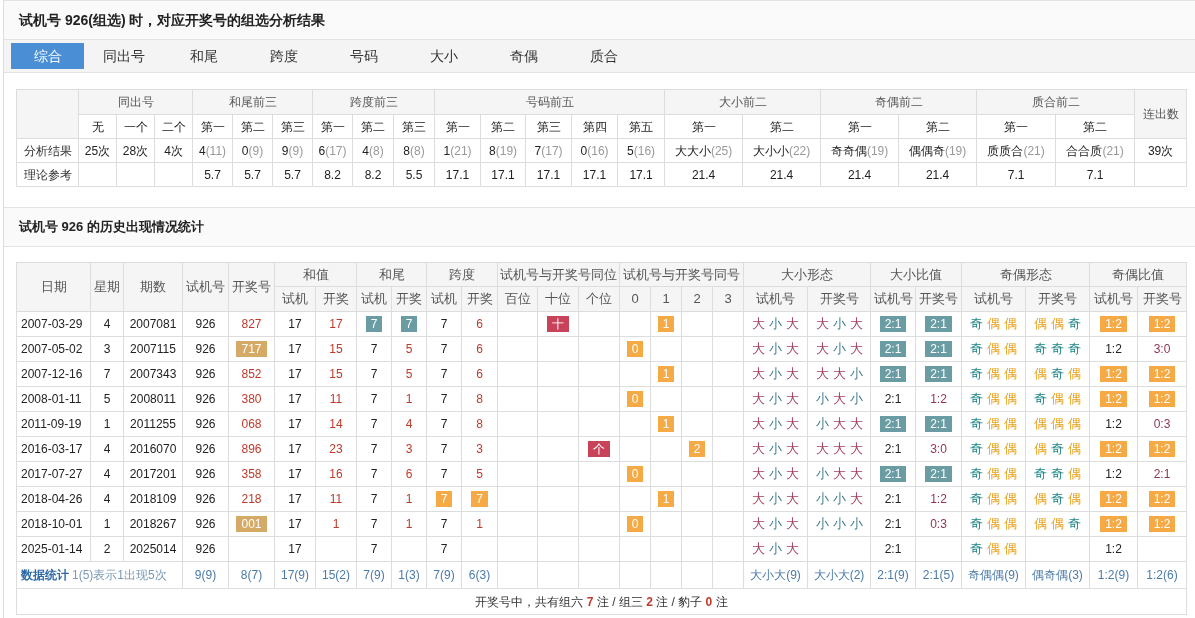  Describe the element at coordinates (111, 227) in the screenshot. I see `section-title: 试机号 926 的历史出现情况统计` at that location.